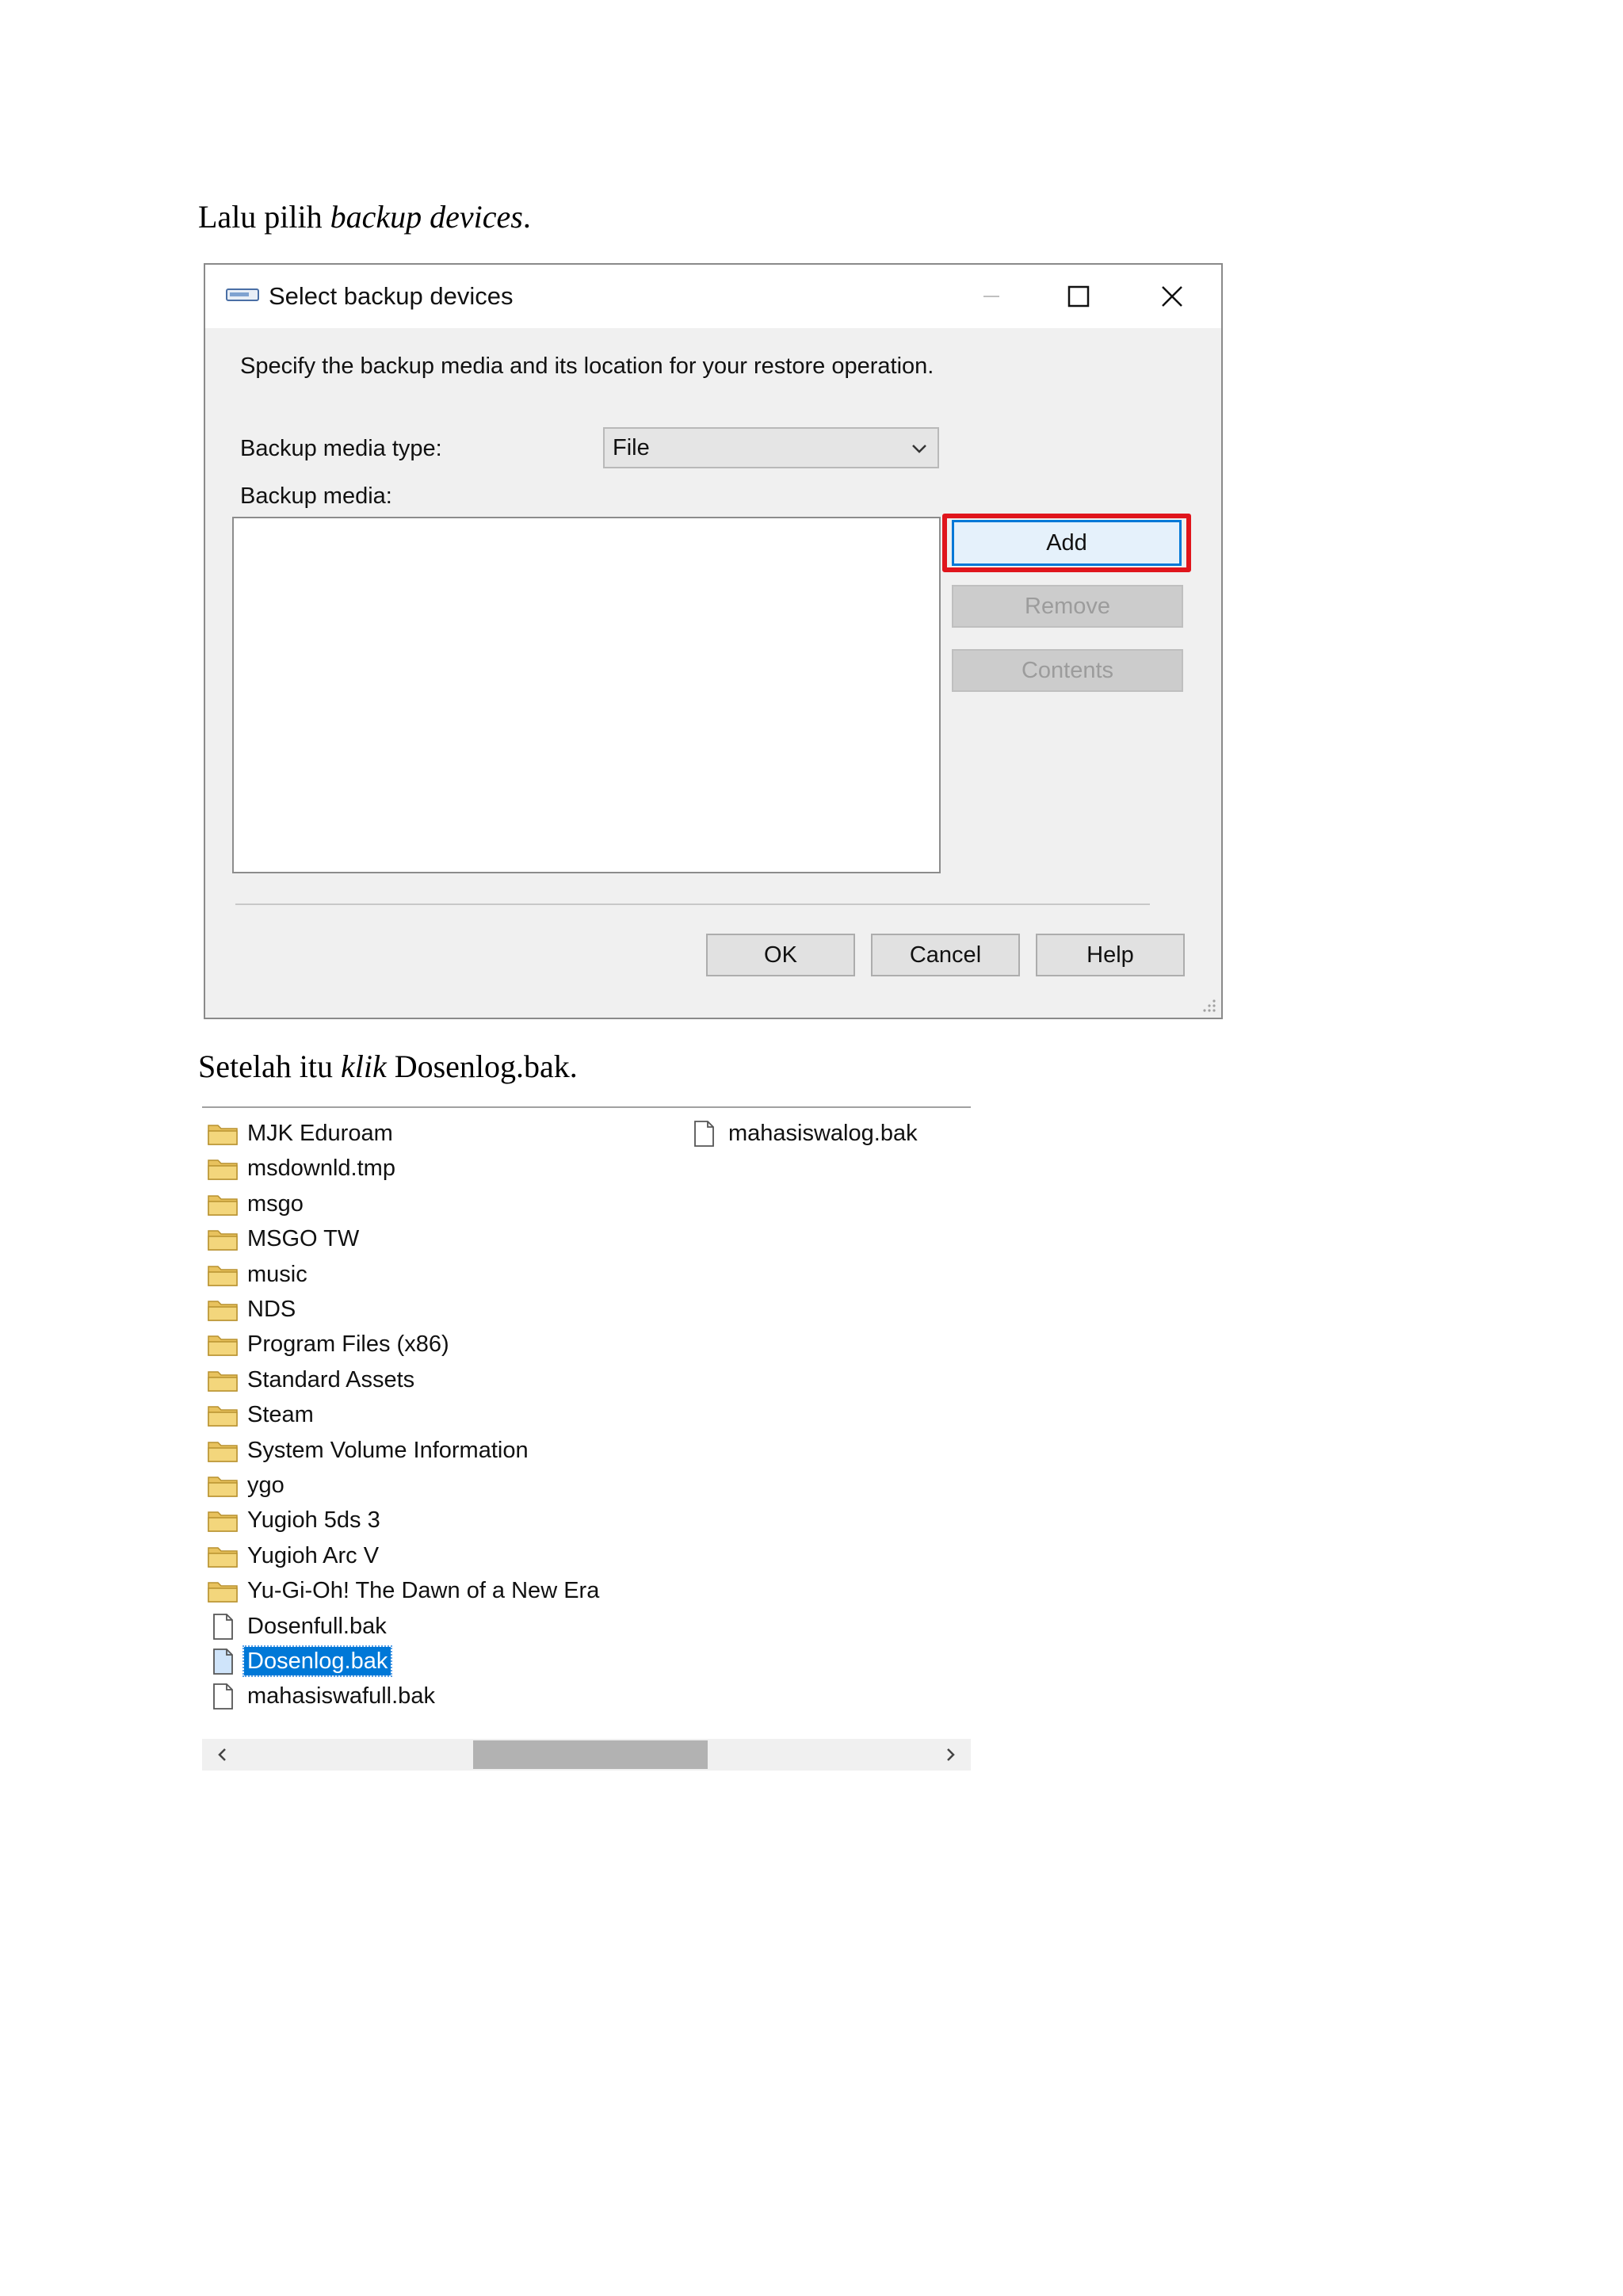  I want to click on item-label: Yu-Gi-Oh! The Dawn of a New Era, so click(423, 1591).